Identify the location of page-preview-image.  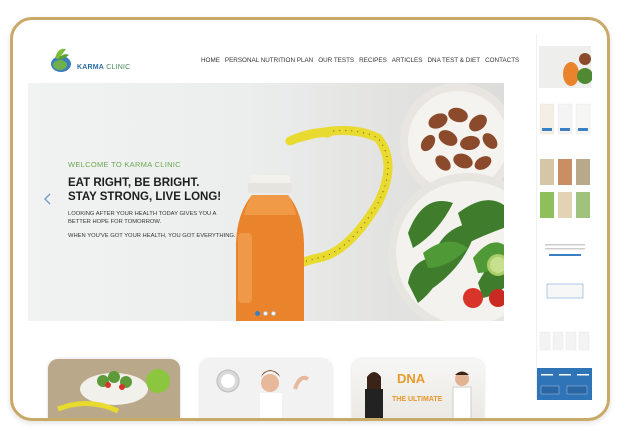
(564, 217).